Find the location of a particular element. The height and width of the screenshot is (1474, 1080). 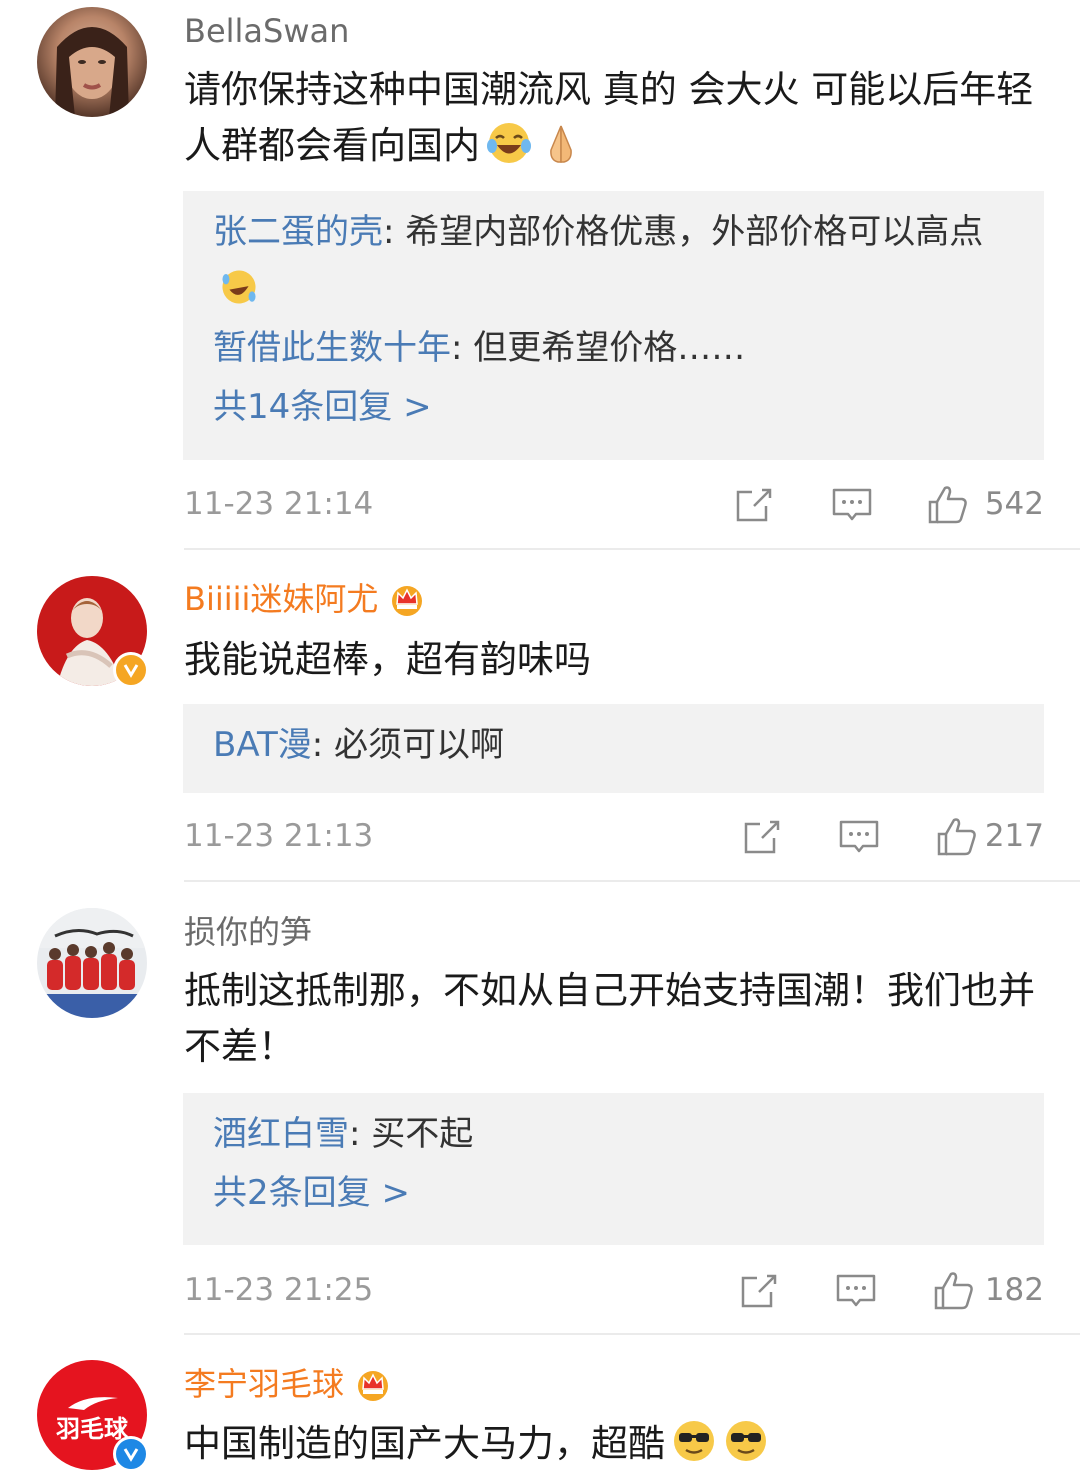

comment-text-content: 请你保持这种中国潮流风 真的 会大火 可能以后年轻人群都会看向国内 is located at coordinates (609, 117).